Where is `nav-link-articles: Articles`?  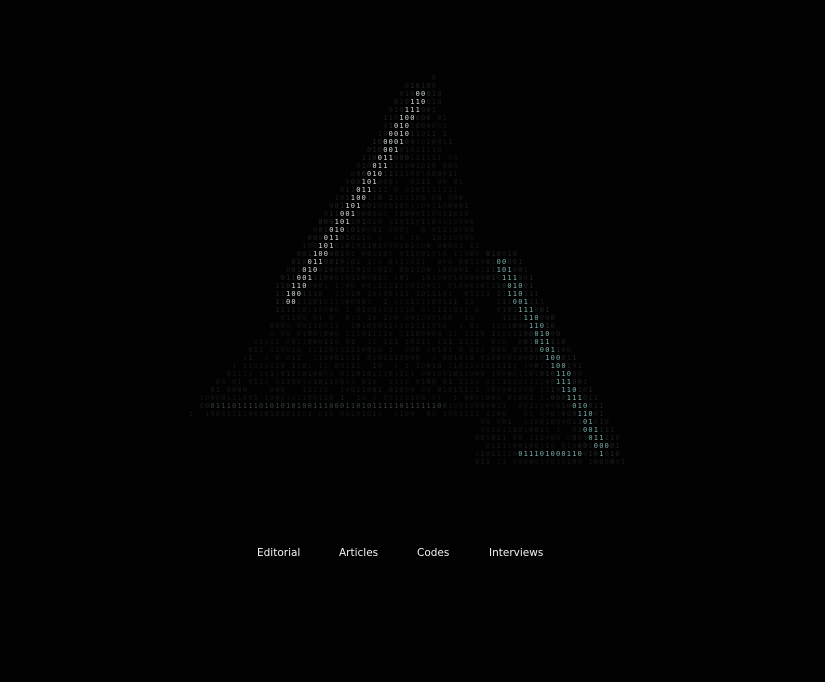
nav-link-articles: Articles is located at coordinates (358, 553).